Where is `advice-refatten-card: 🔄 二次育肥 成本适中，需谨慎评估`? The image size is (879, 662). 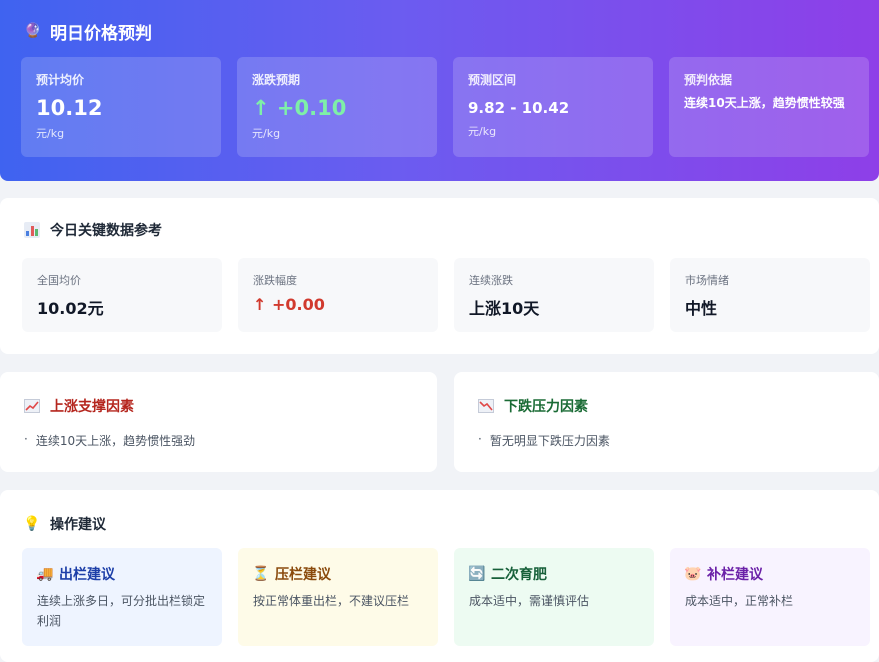 advice-refatten-card: 🔄 二次育肥 成本适中，需谨慎评估 is located at coordinates (554, 597).